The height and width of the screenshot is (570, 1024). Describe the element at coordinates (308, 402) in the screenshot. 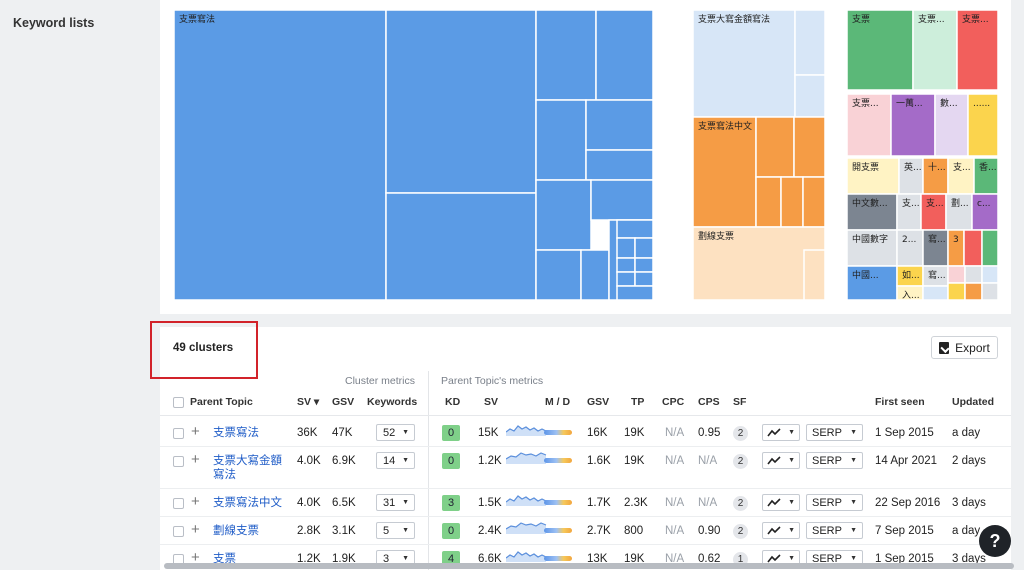

I see `header-sv: SV ▾` at that location.